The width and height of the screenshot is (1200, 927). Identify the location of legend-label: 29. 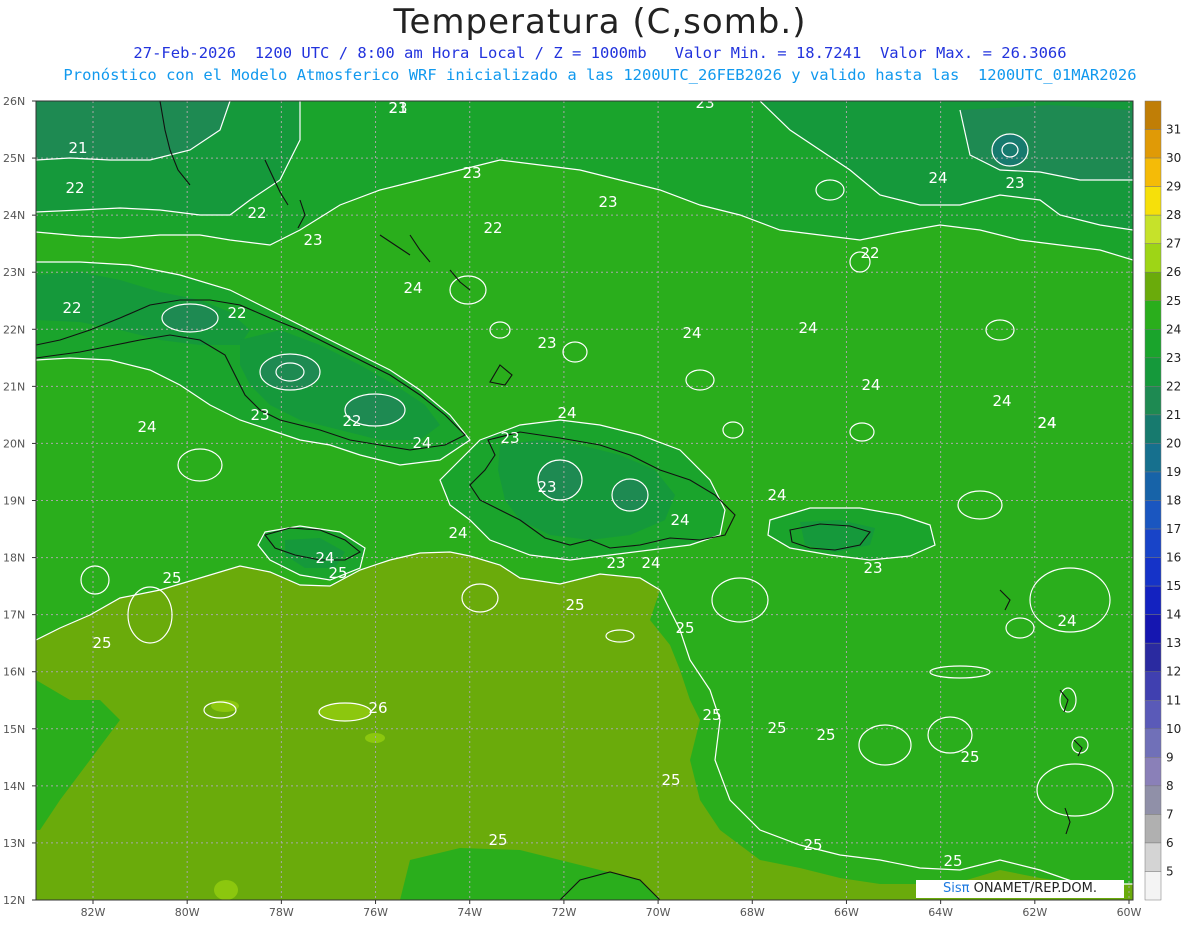
(1173, 187).